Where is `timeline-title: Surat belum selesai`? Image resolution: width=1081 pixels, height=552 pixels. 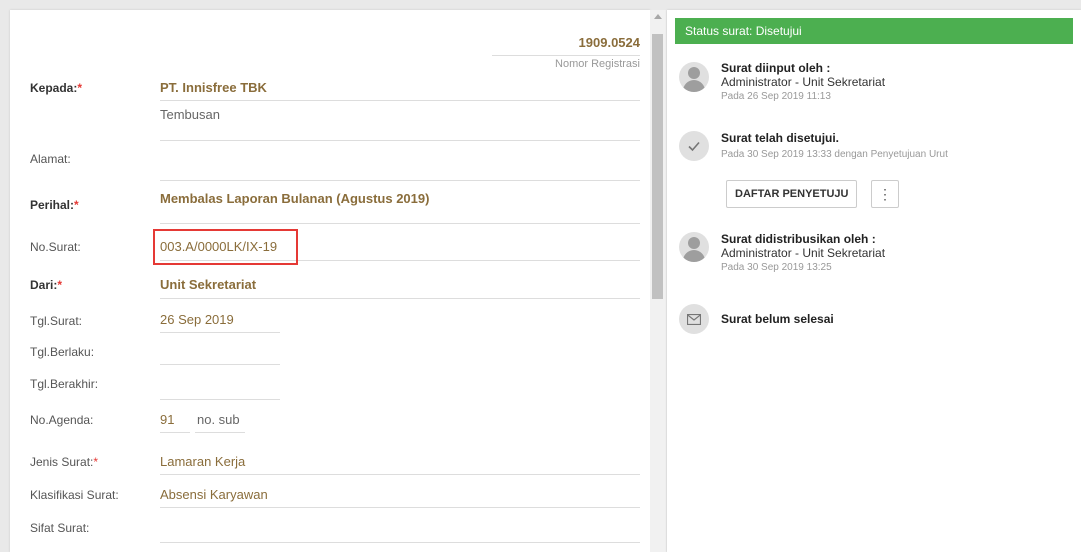
timeline-title: Surat belum selesai is located at coordinates (777, 319).